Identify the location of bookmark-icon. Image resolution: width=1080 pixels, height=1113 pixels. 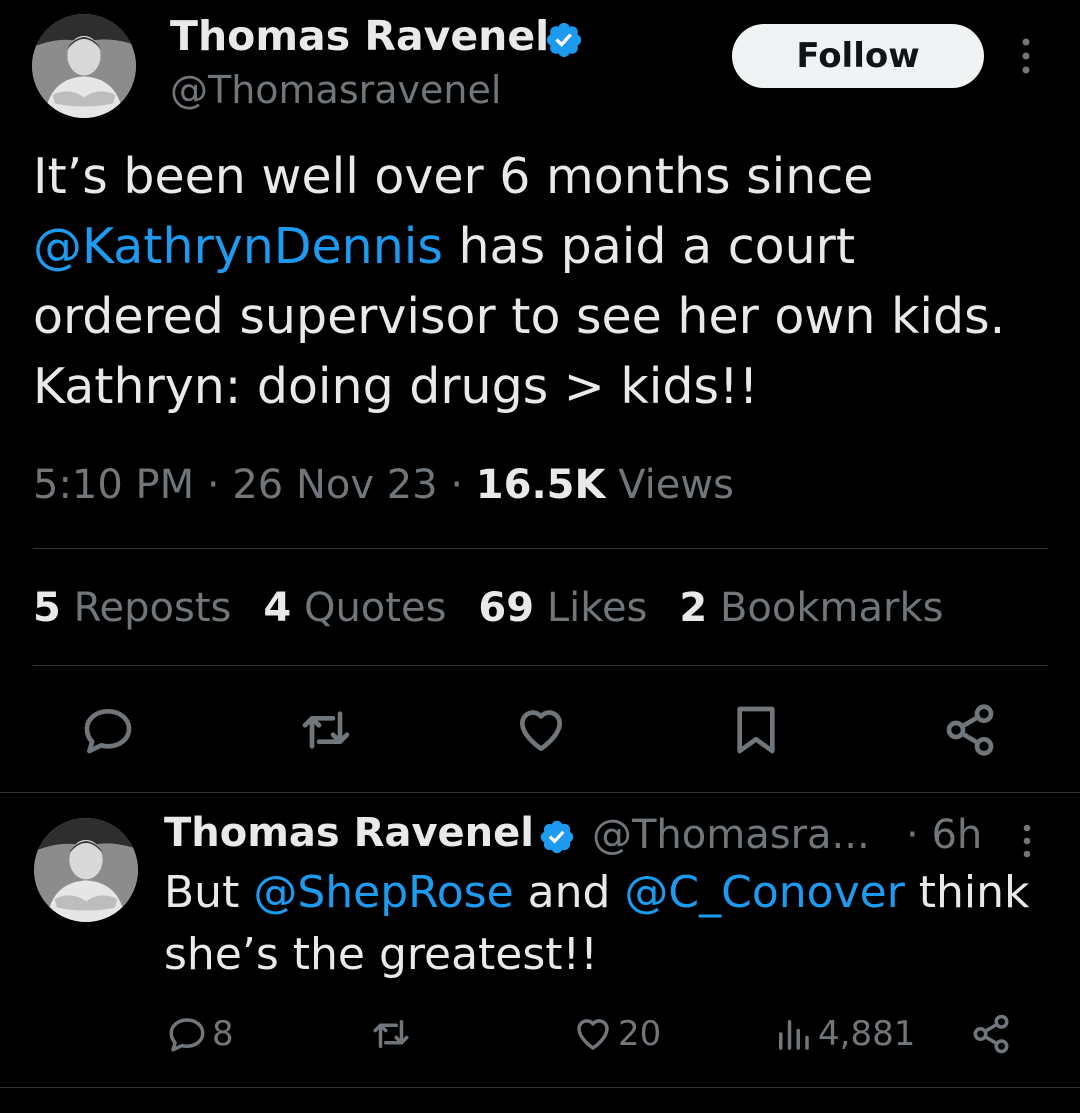
(756, 730).